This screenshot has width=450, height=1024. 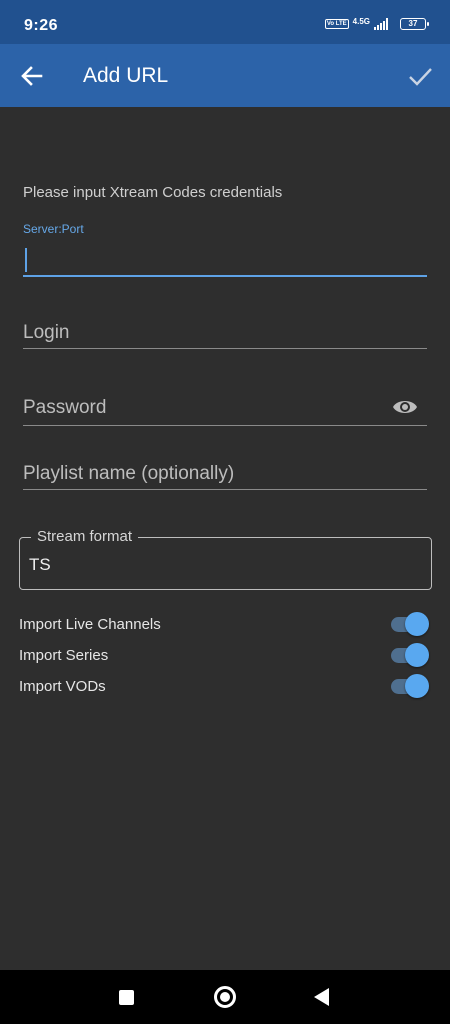 What do you see at coordinates (126, 75) in the screenshot?
I see `page-title: Add URL` at bounding box center [126, 75].